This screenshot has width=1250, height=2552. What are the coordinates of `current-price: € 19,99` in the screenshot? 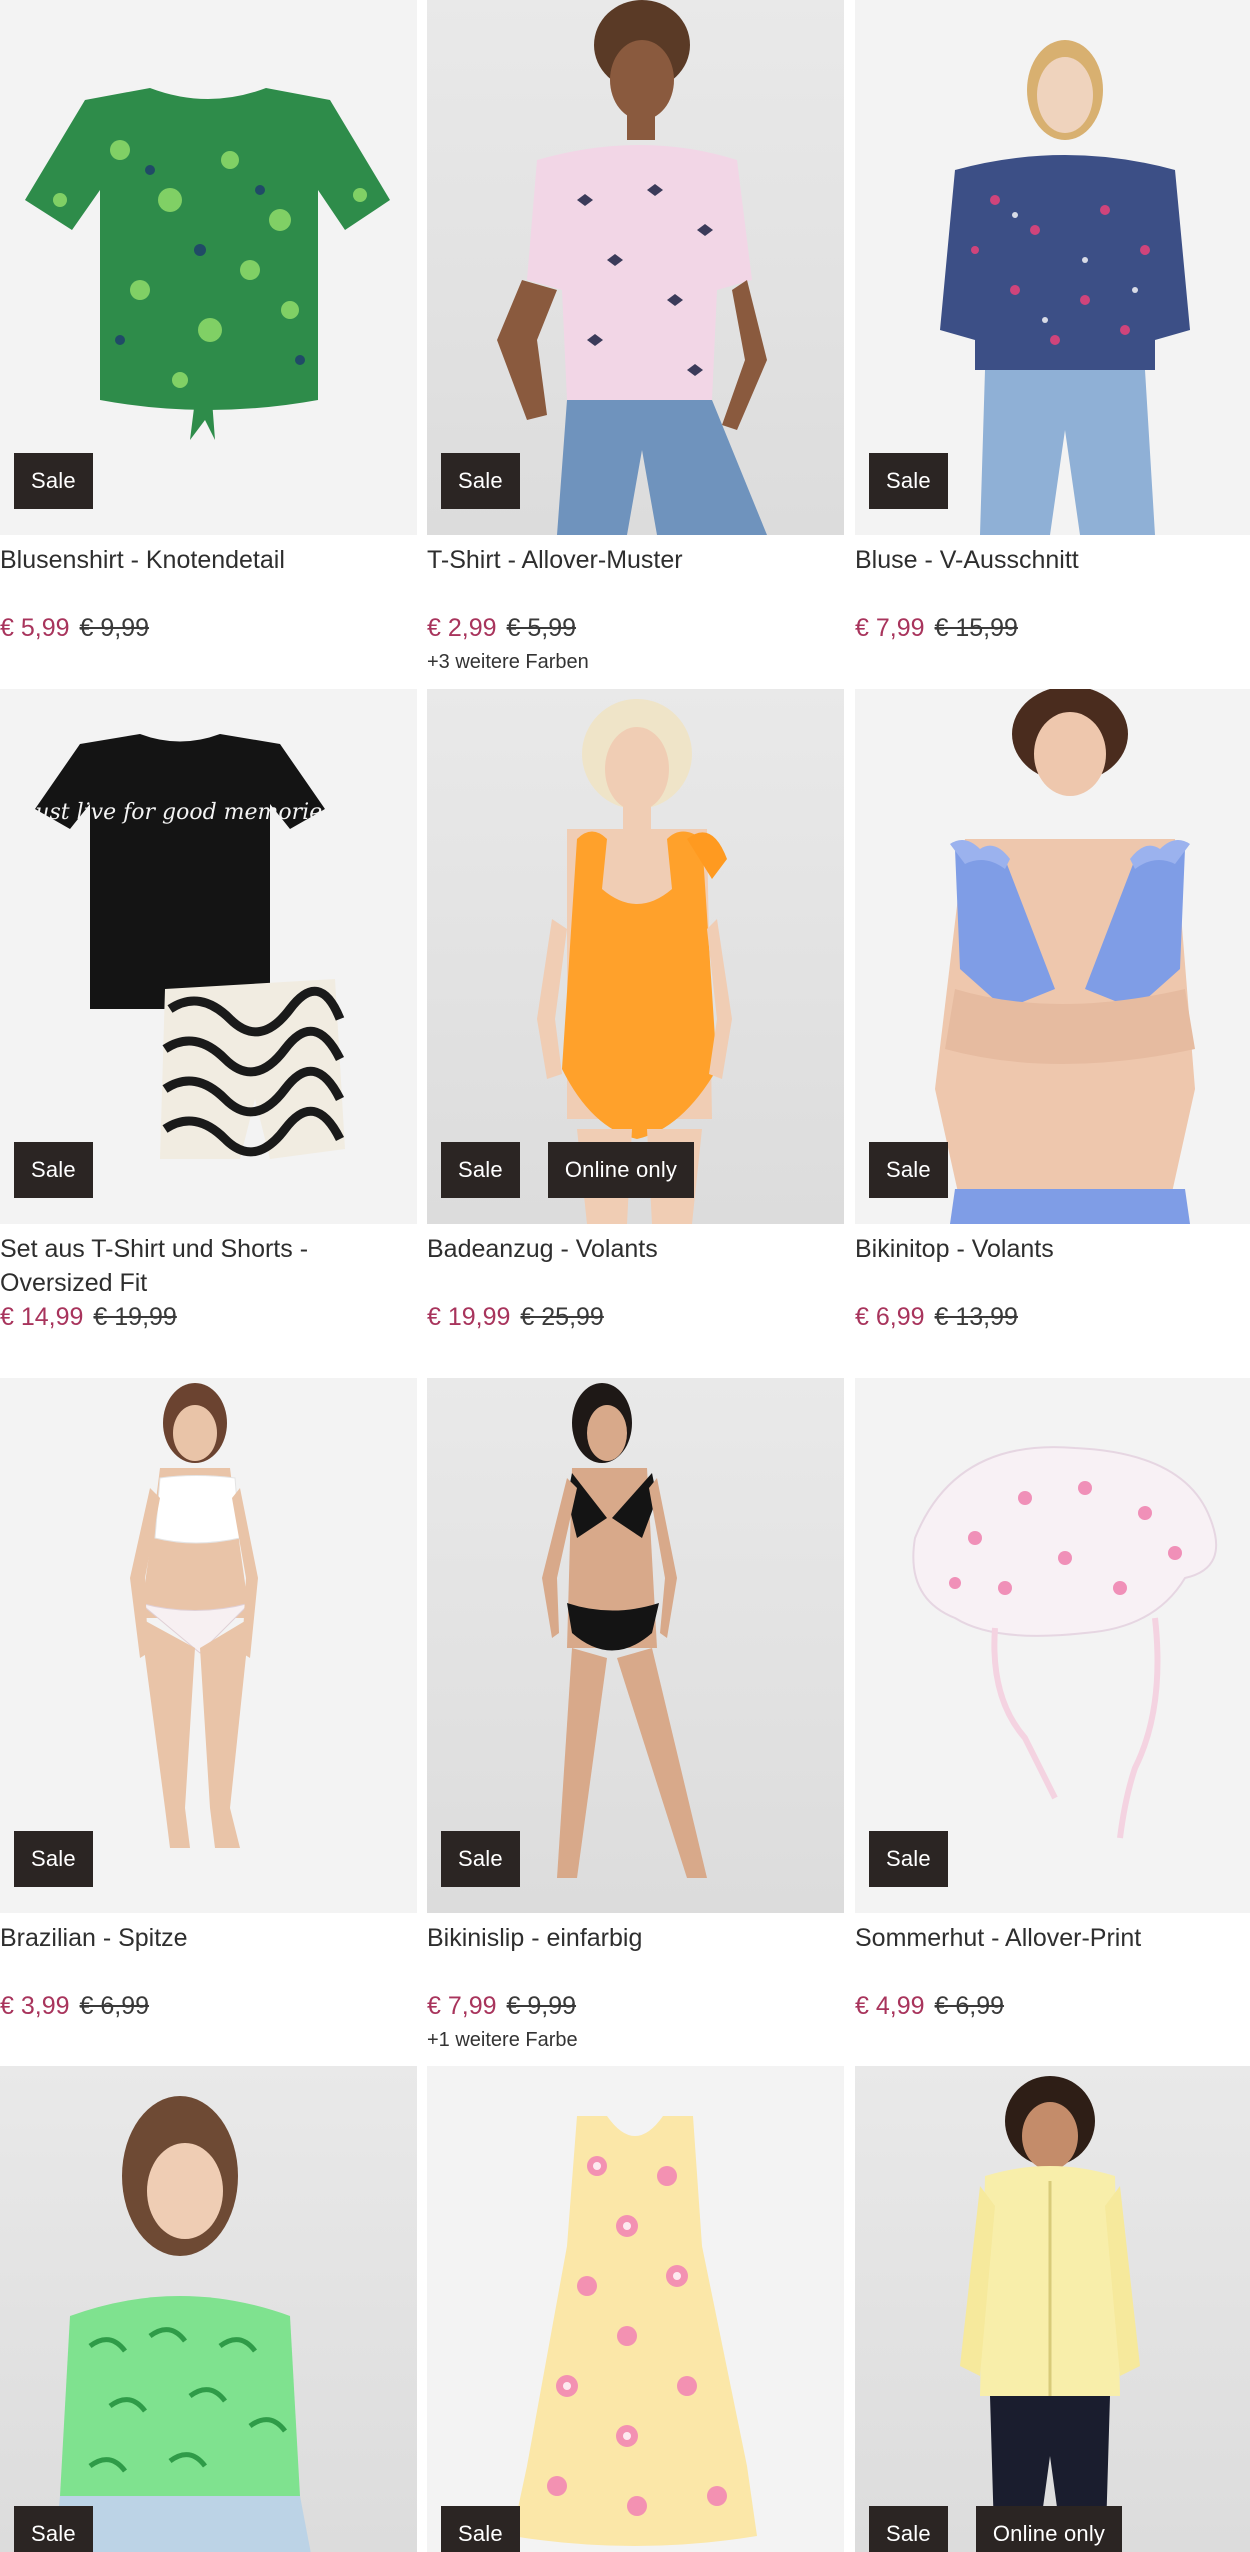 It's located at (469, 1317).